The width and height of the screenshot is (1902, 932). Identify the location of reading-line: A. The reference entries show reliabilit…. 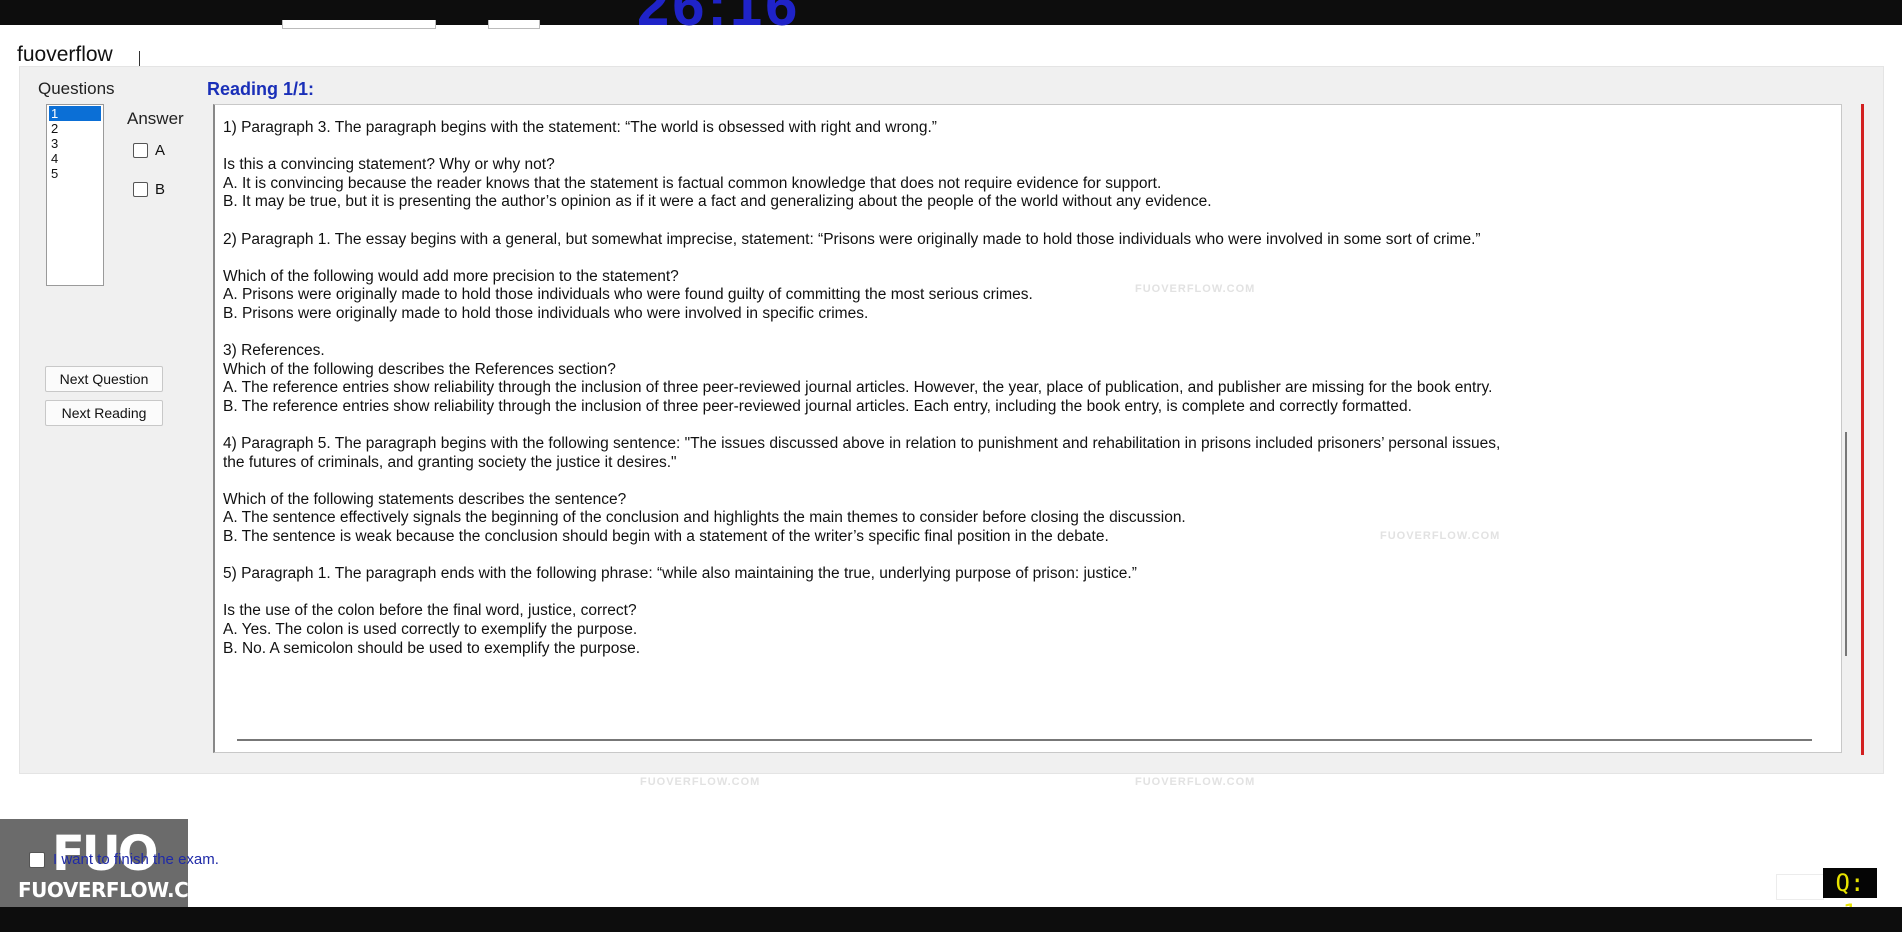
(858, 388).